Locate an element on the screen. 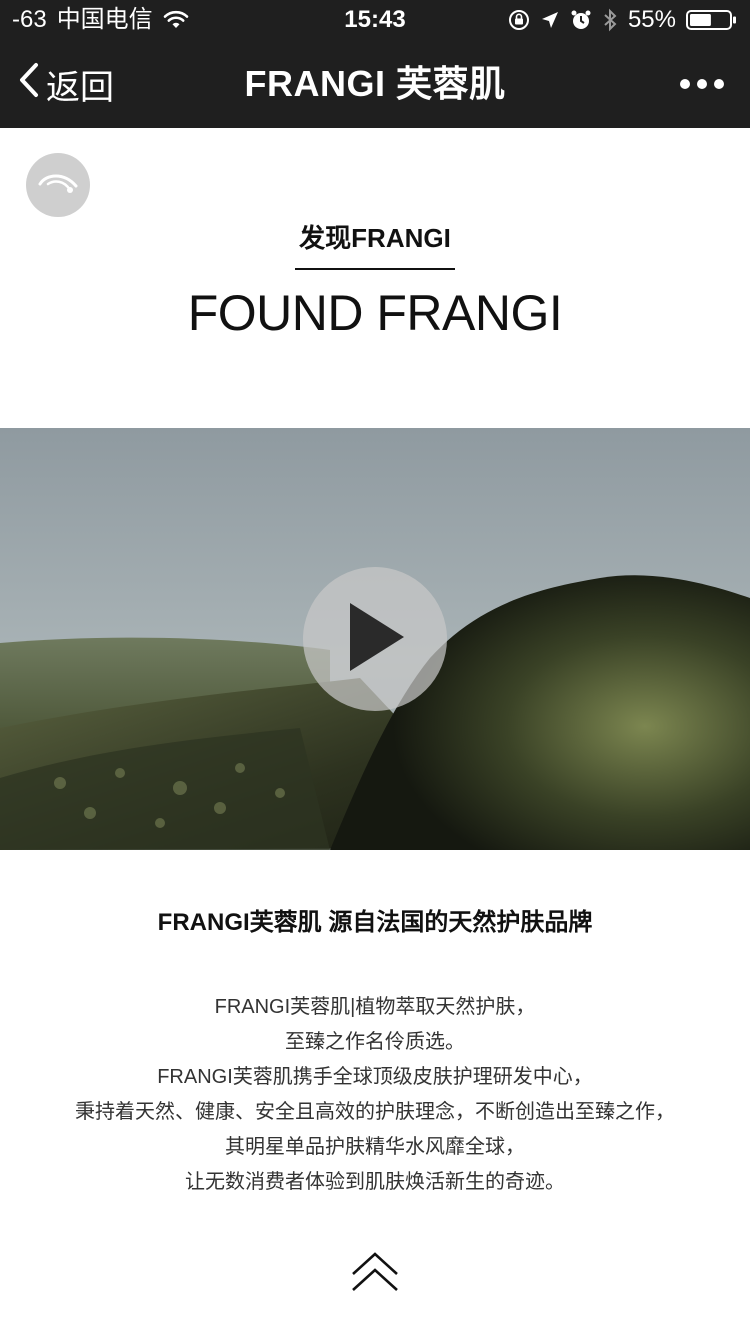  description-line: 至臻之作名伶质选。 is located at coordinates (375, 1042).